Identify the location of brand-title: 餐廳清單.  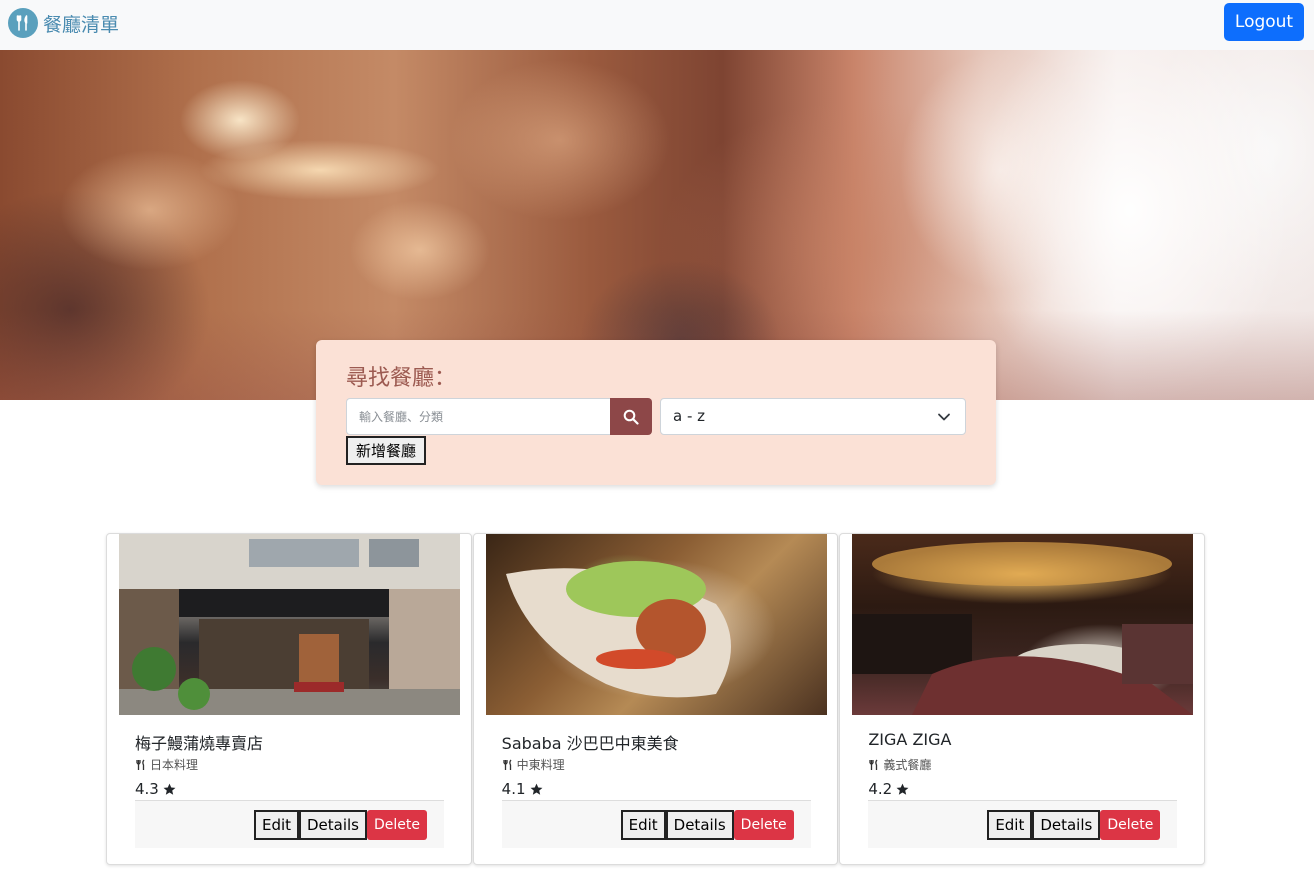
(81, 24).